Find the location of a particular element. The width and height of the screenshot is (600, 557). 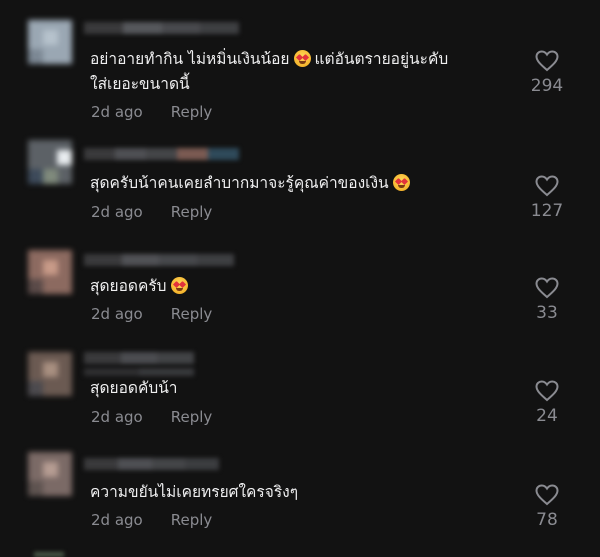

like-count: 127 is located at coordinates (547, 211).